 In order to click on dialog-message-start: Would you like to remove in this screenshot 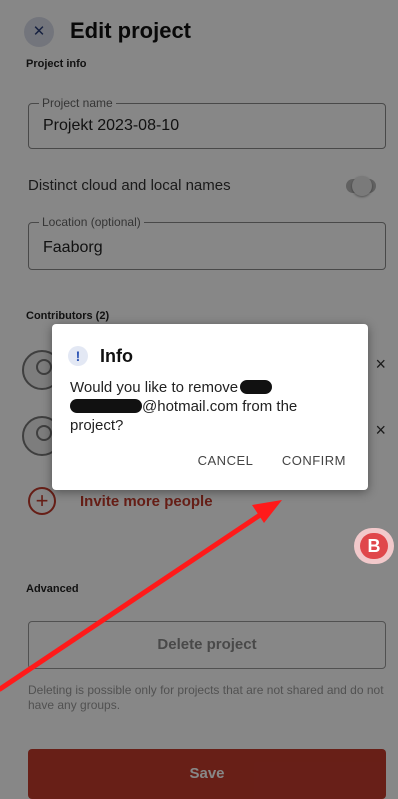, I will do `click(154, 387)`.